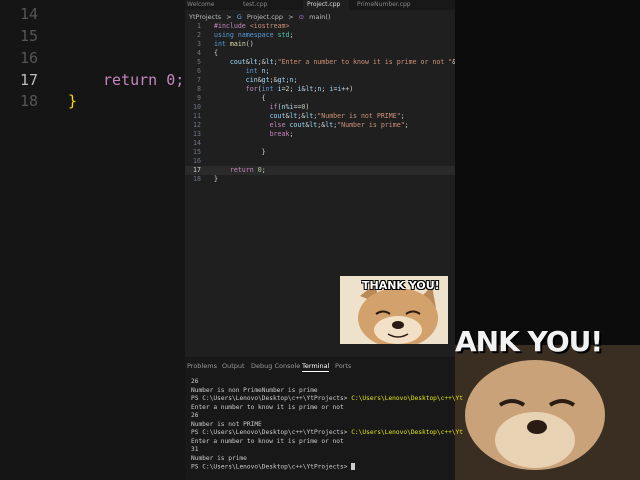 The height and width of the screenshot is (480, 640). Describe the element at coordinates (197, 116) in the screenshot. I see `line-number: 11` at that location.